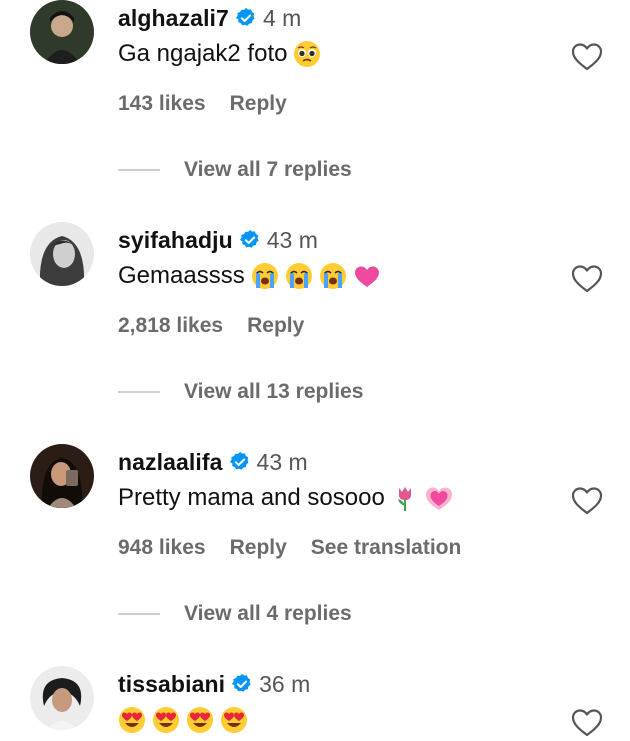 The width and height of the screenshot is (630, 741). What do you see at coordinates (301, 548) in the screenshot?
I see `comment-actions: 948 likes Reply See translation` at bounding box center [301, 548].